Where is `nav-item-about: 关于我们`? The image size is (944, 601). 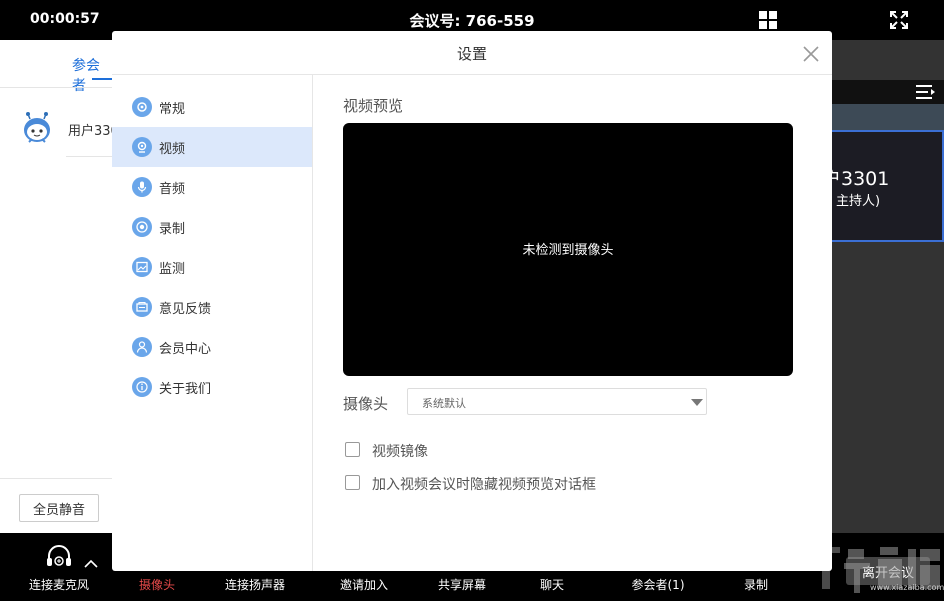
nav-item-about: 关于我们 is located at coordinates (212, 387).